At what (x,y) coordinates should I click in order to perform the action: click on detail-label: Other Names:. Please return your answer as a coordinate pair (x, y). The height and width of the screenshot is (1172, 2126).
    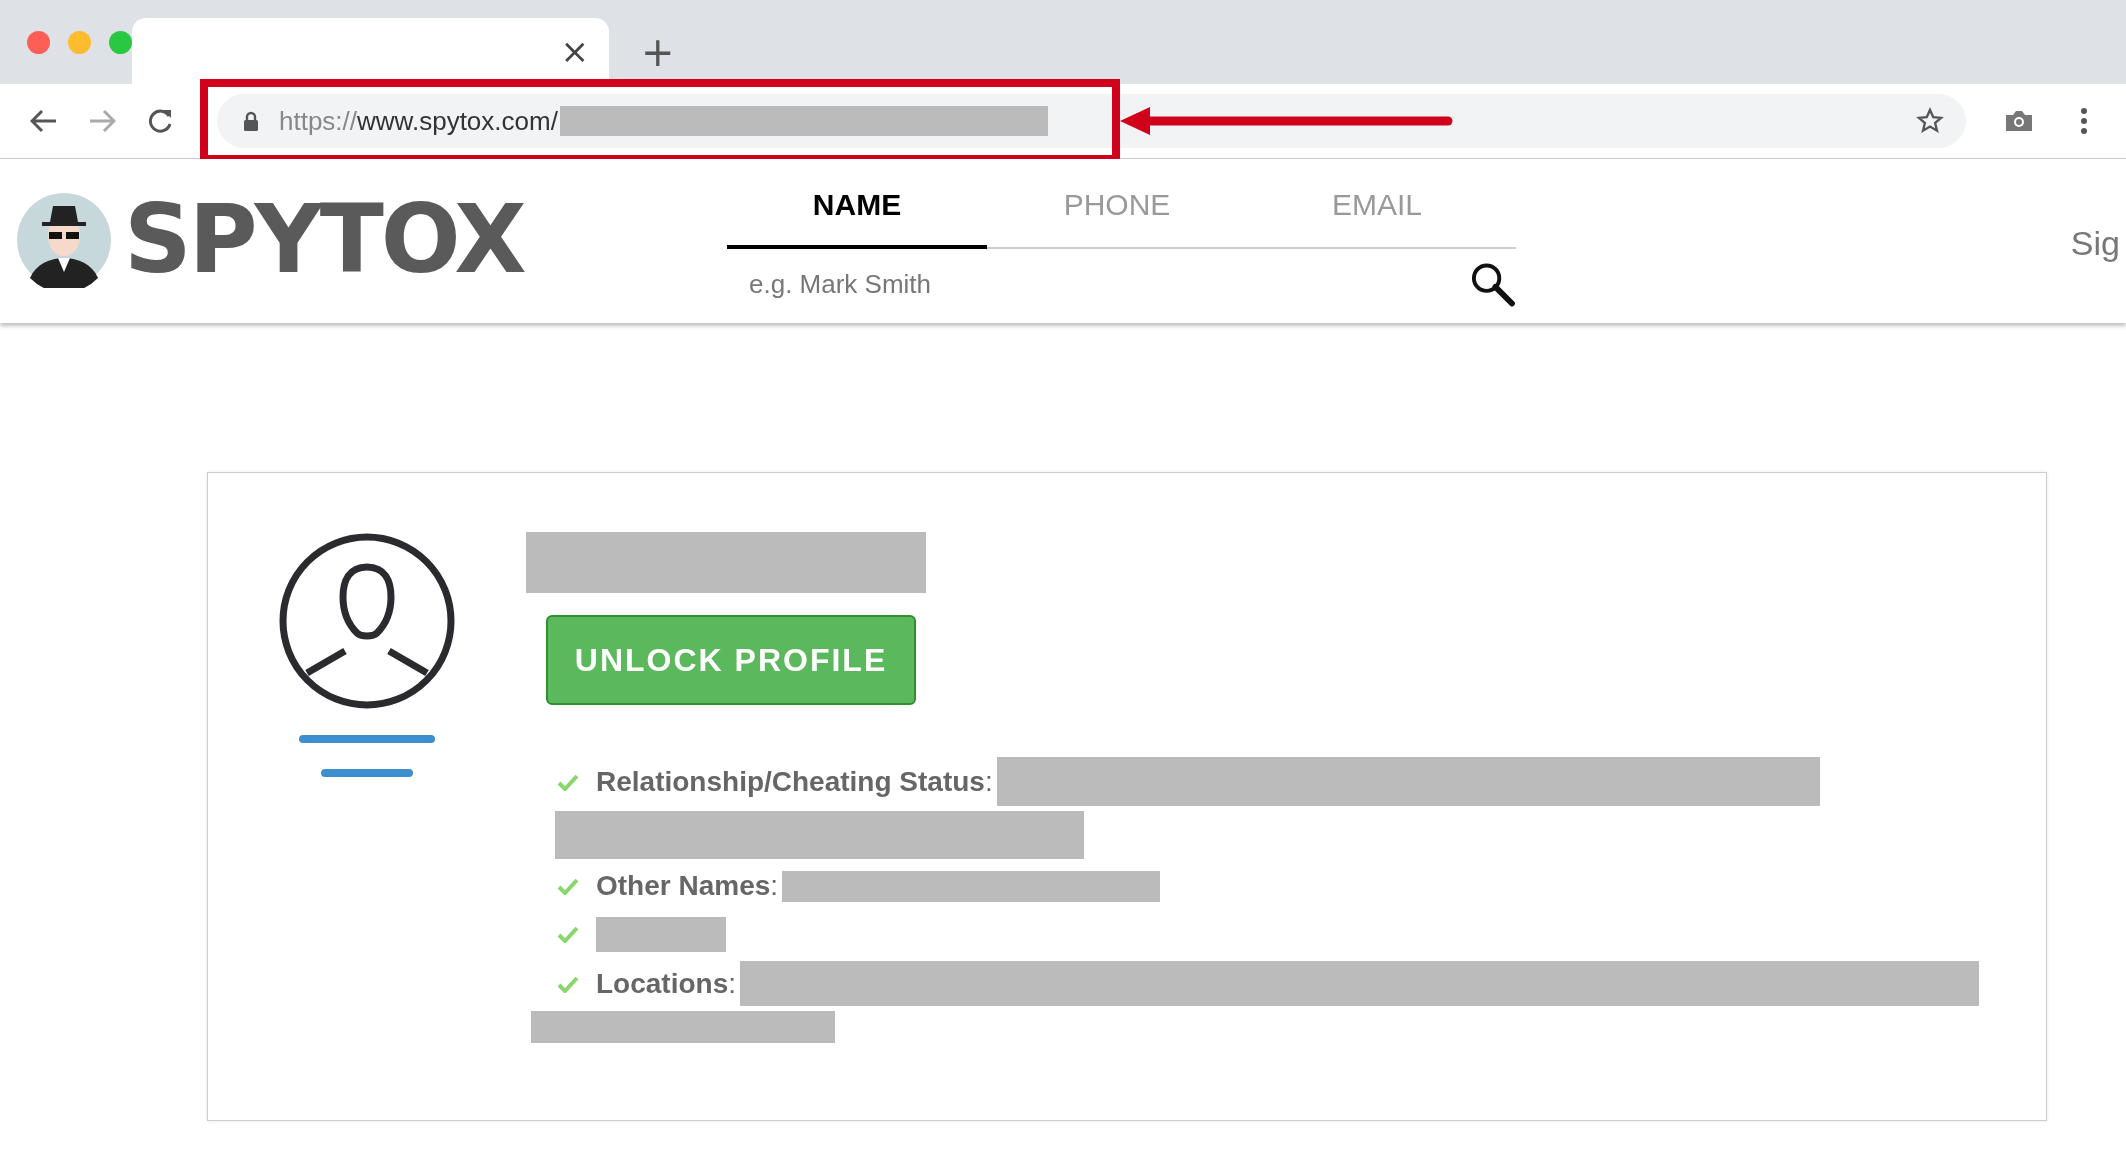
    Looking at the image, I should click on (687, 886).